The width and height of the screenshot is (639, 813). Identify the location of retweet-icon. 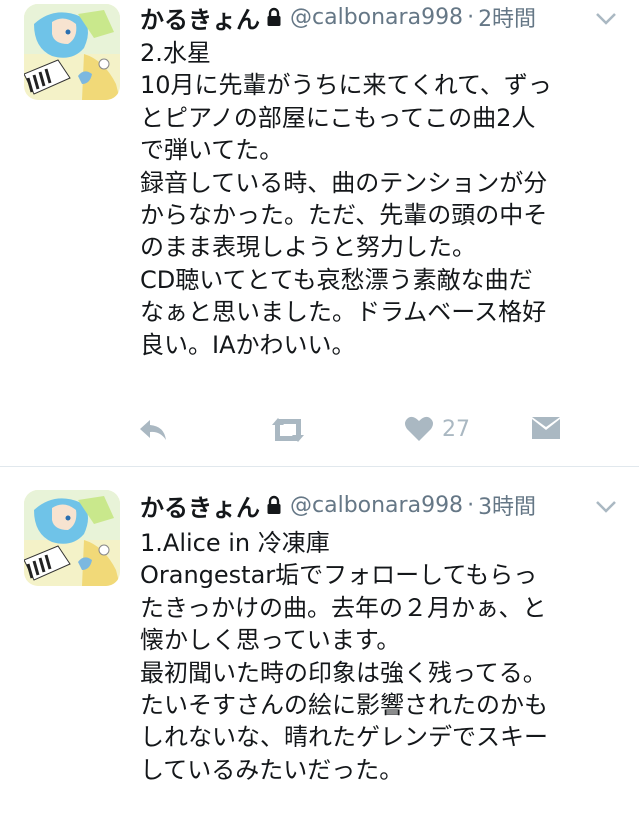
(288, 430).